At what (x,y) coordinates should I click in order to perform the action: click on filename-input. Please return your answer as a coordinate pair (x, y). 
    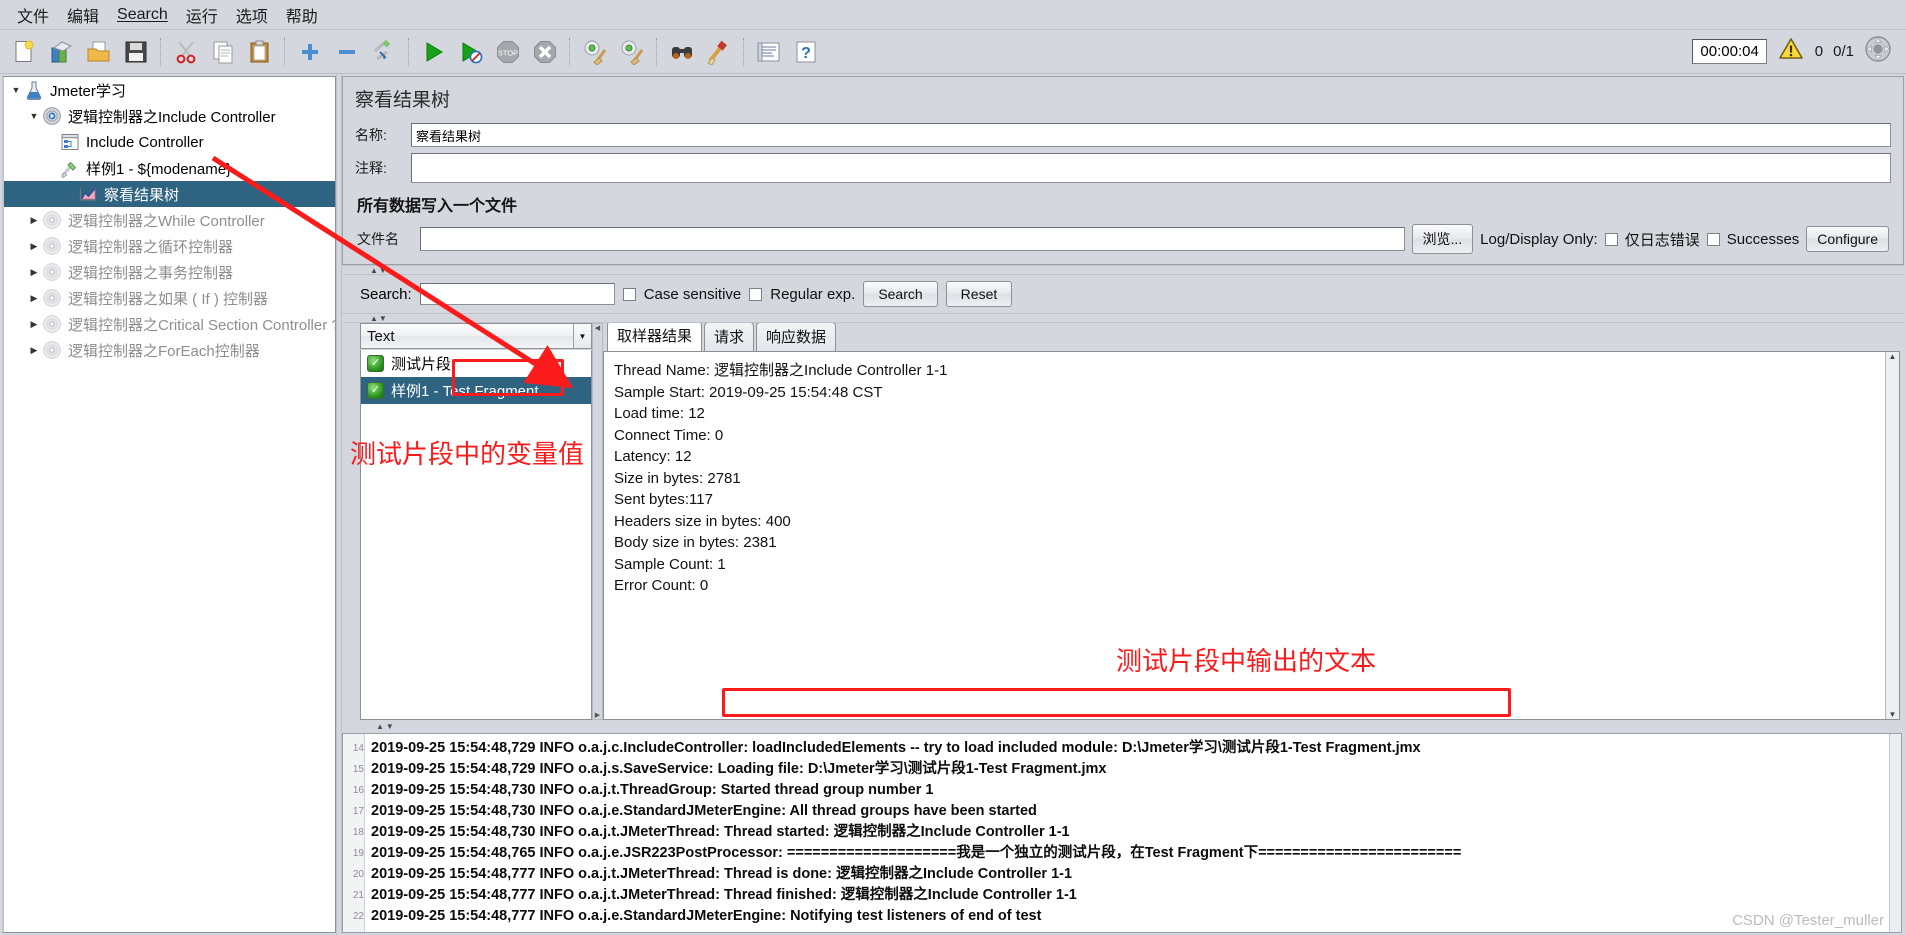
    Looking at the image, I should click on (912, 239).